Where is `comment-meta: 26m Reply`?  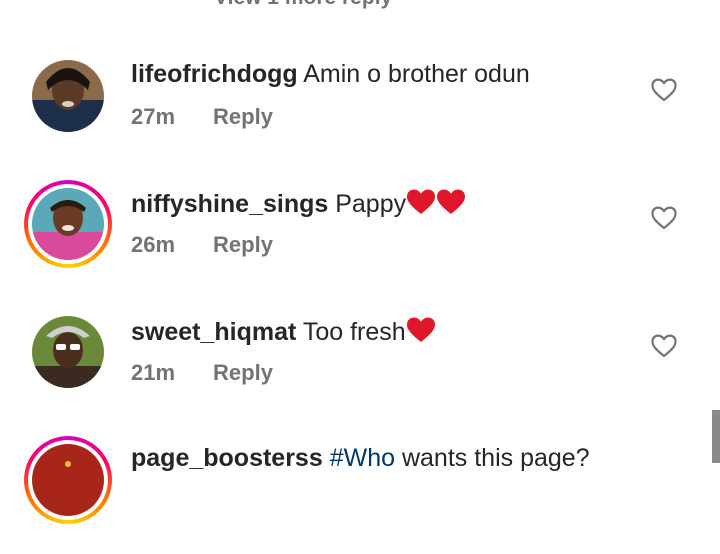 comment-meta: 26m Reply is located at coordinates (202, 245).